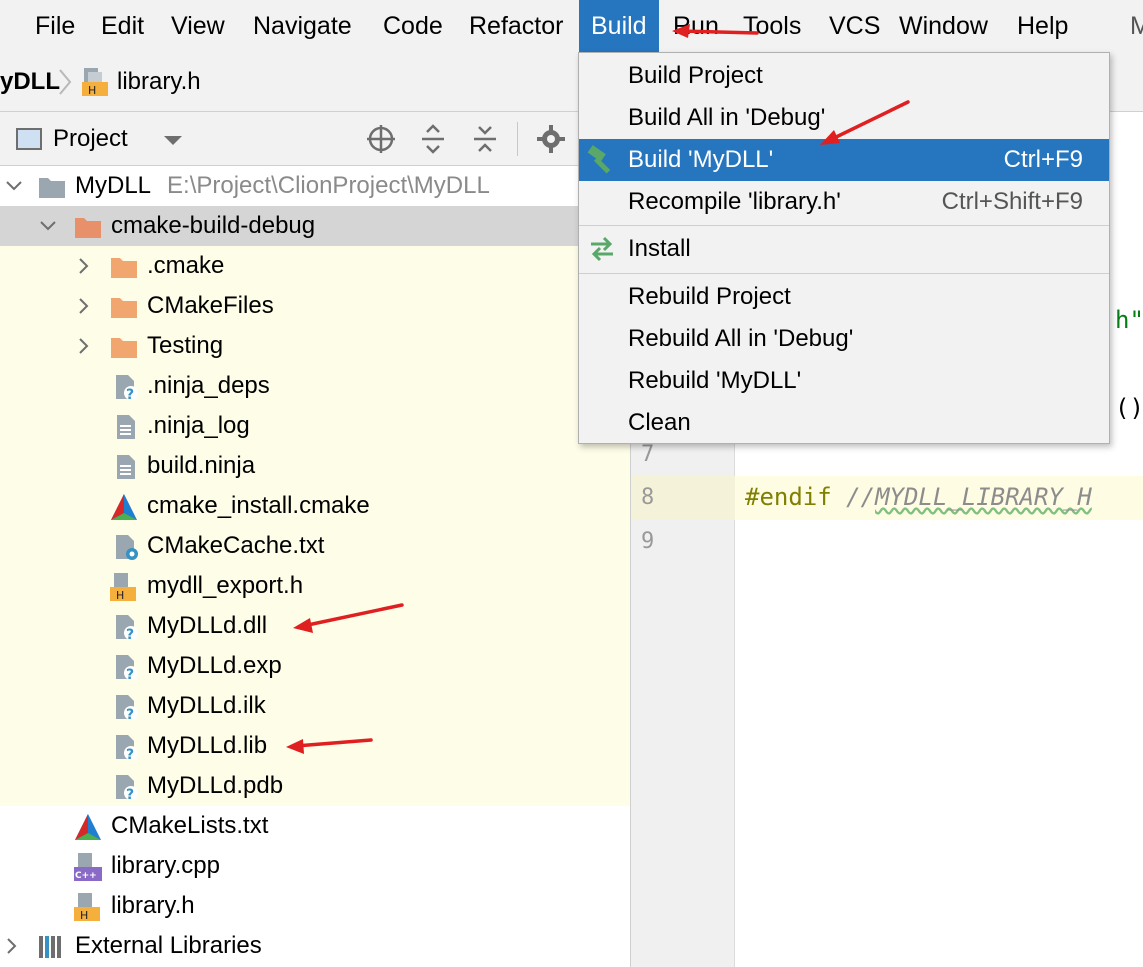  What do you see at coordinates (844, 297) in the screenshot?
I see `menu-item-rebuild-project: Rebuild Project` at bounding box center [844, 297].